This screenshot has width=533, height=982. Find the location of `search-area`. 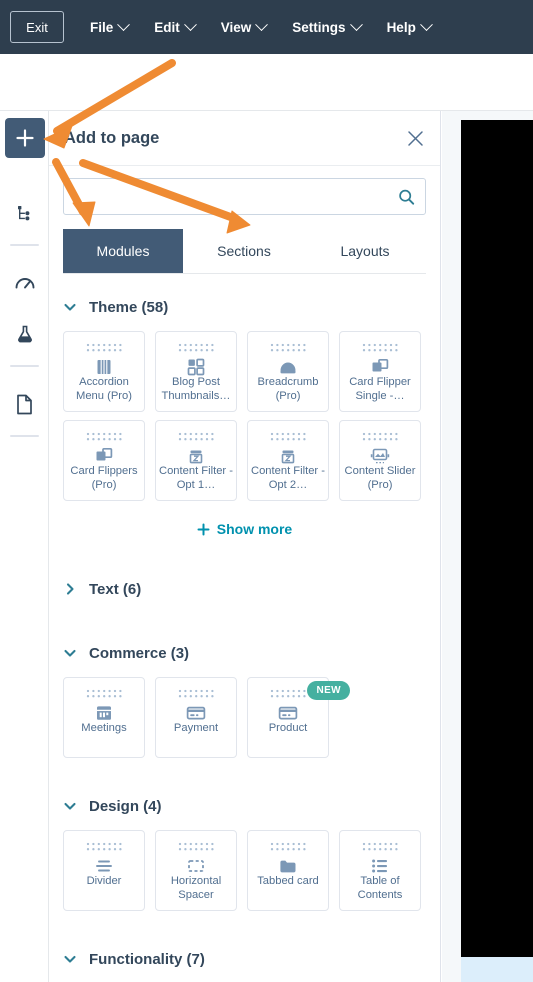

search-area is located at coordinates (244, 190).